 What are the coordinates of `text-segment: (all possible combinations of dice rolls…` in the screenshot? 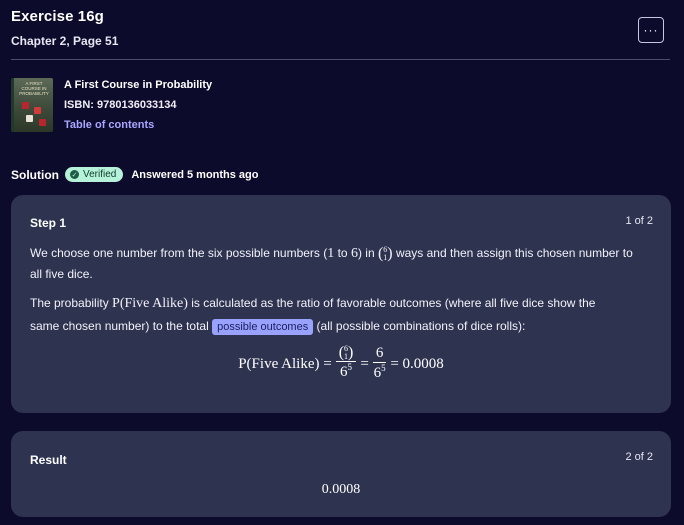 It's located at (419, 326).